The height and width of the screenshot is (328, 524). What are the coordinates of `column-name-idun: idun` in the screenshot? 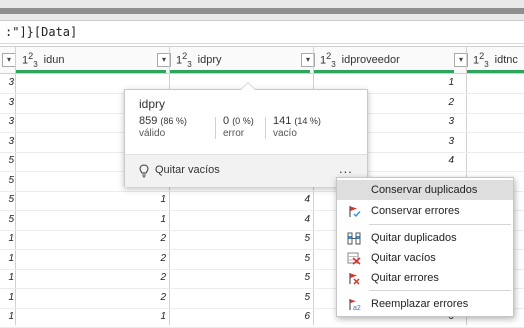 It's located at (54, 60).